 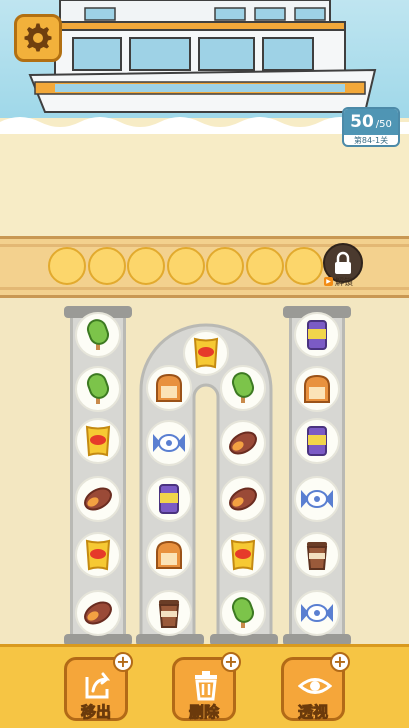 I want to click on settings-button, so click(x=38, y=38).